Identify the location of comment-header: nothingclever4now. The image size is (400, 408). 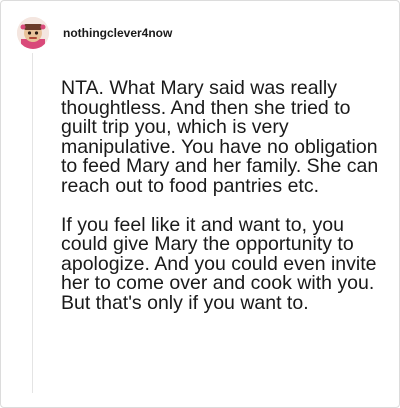
(94, 33).